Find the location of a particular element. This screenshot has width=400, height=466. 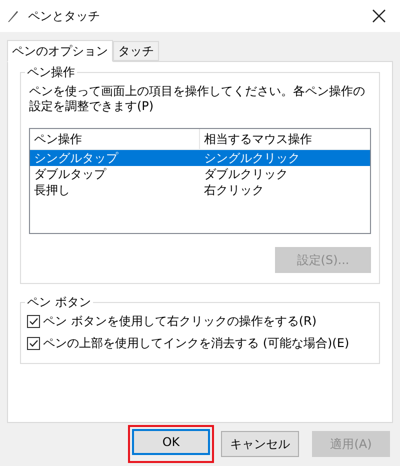

window-title: ペンとタッチ is located at coordinates (64, 16).